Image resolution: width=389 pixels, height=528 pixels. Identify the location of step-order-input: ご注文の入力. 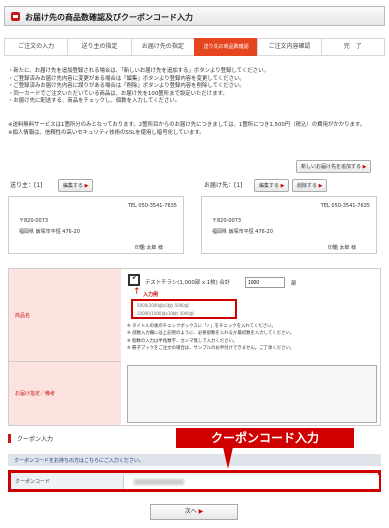
(36, 47).